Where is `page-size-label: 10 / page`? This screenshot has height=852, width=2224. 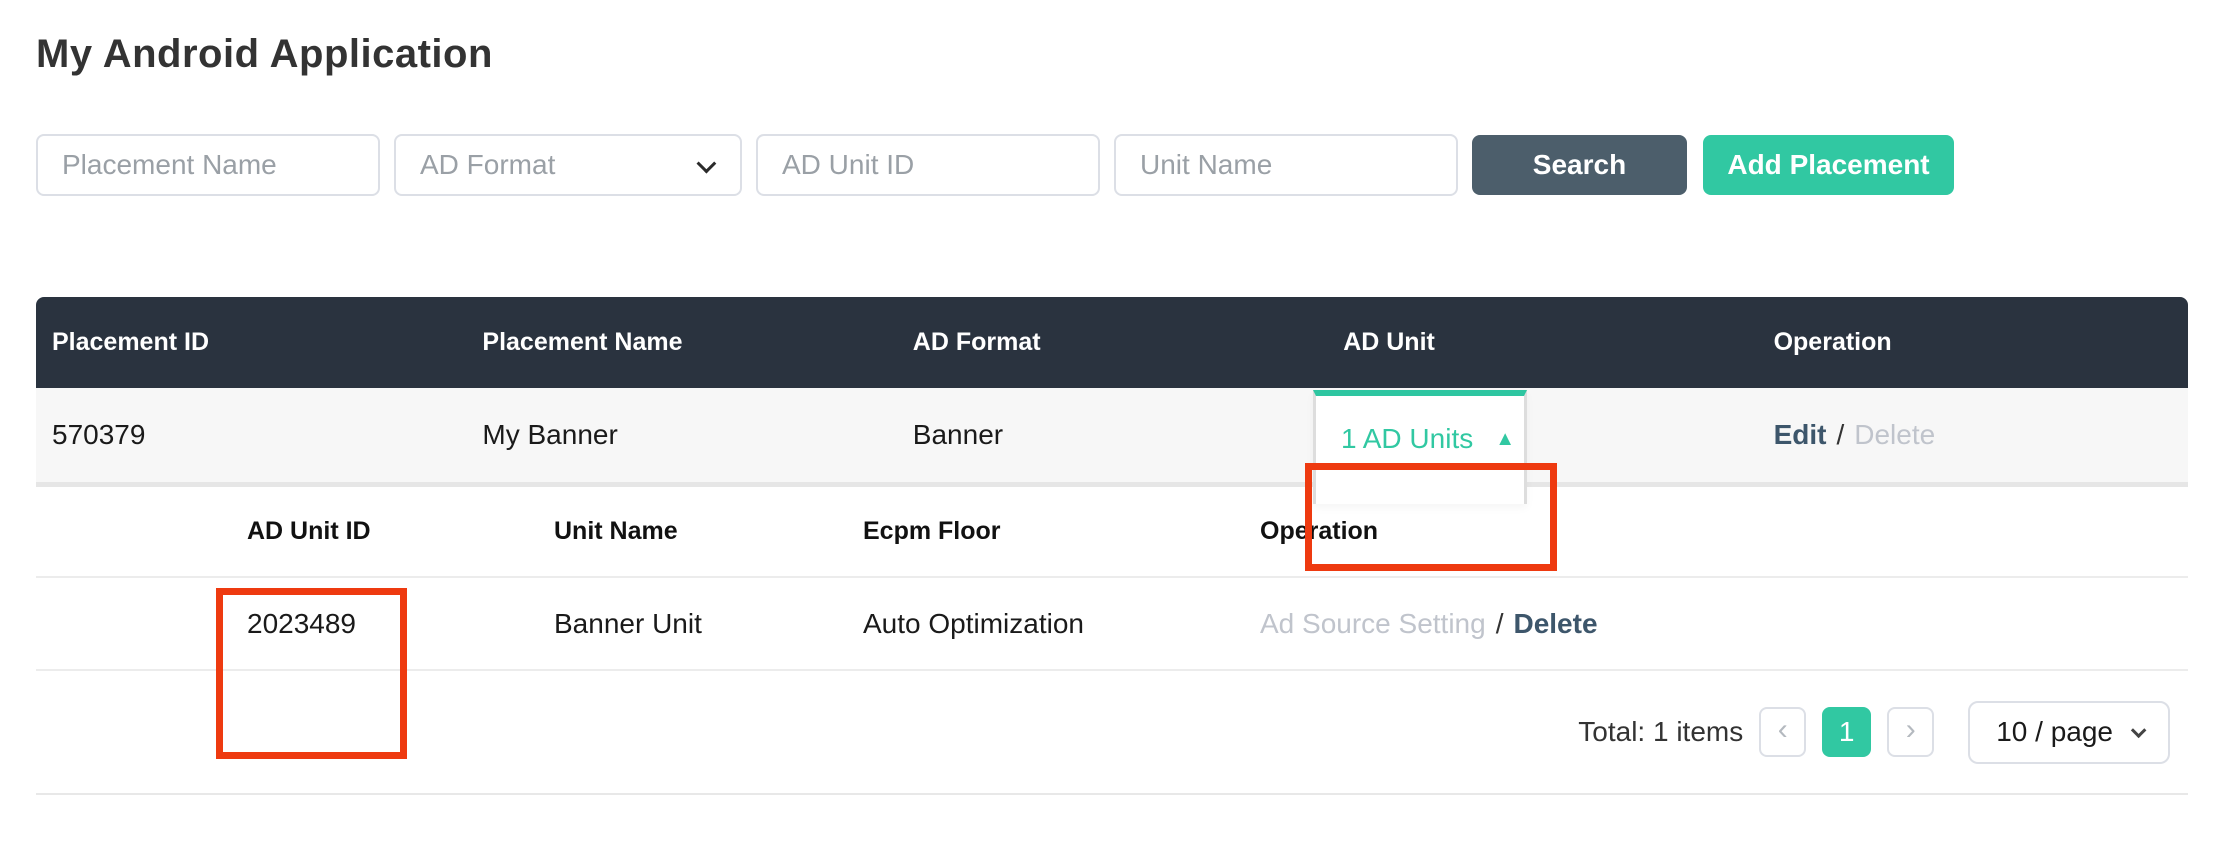
page-size-label: 10 / page is located at coordinates (2054, 731).